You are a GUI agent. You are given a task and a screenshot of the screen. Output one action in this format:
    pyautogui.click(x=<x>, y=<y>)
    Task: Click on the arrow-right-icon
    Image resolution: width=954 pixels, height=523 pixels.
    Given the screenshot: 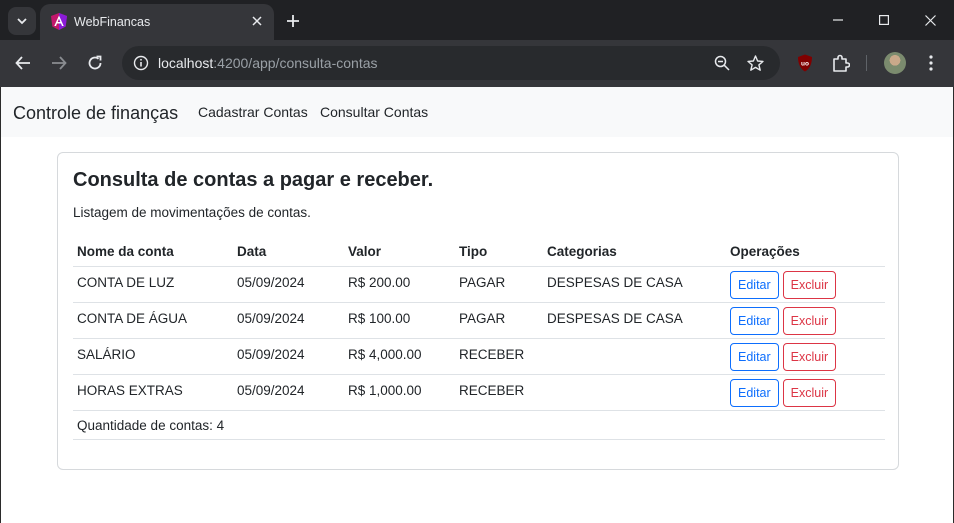 What is the action you would take?
    pyautogui.click(x=59, y=63)
    